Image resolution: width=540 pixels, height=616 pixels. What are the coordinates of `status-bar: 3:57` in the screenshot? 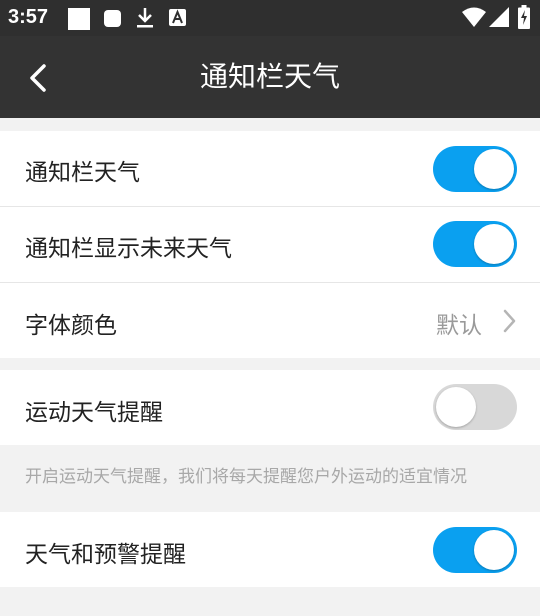 It's located at (270, 18).